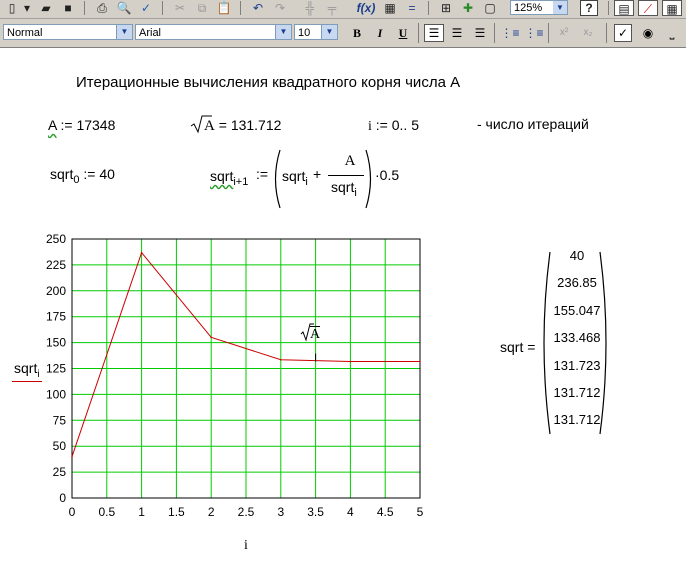 Image resolution: width=686 pixels, height=570 pixels. What do you see at coordinates (202, 8) in the screenshot?
I see `copy-icon: ⧉` at bounding box center [202, 8].